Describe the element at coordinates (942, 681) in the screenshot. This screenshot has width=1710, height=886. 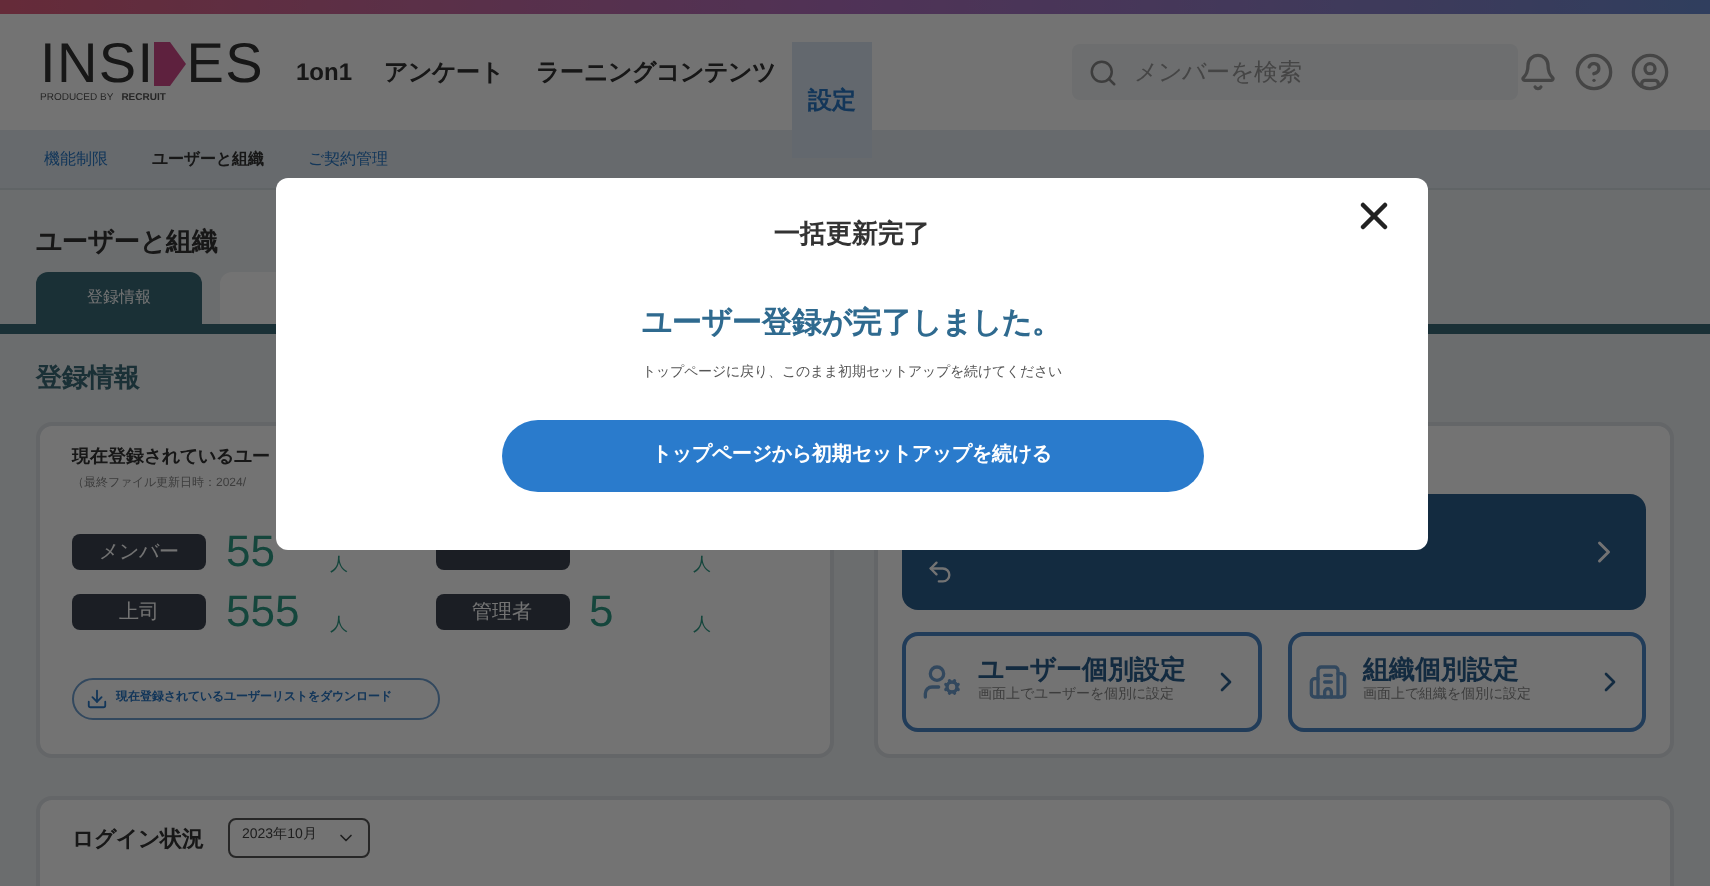
I see `user-settings-icon` at that location.